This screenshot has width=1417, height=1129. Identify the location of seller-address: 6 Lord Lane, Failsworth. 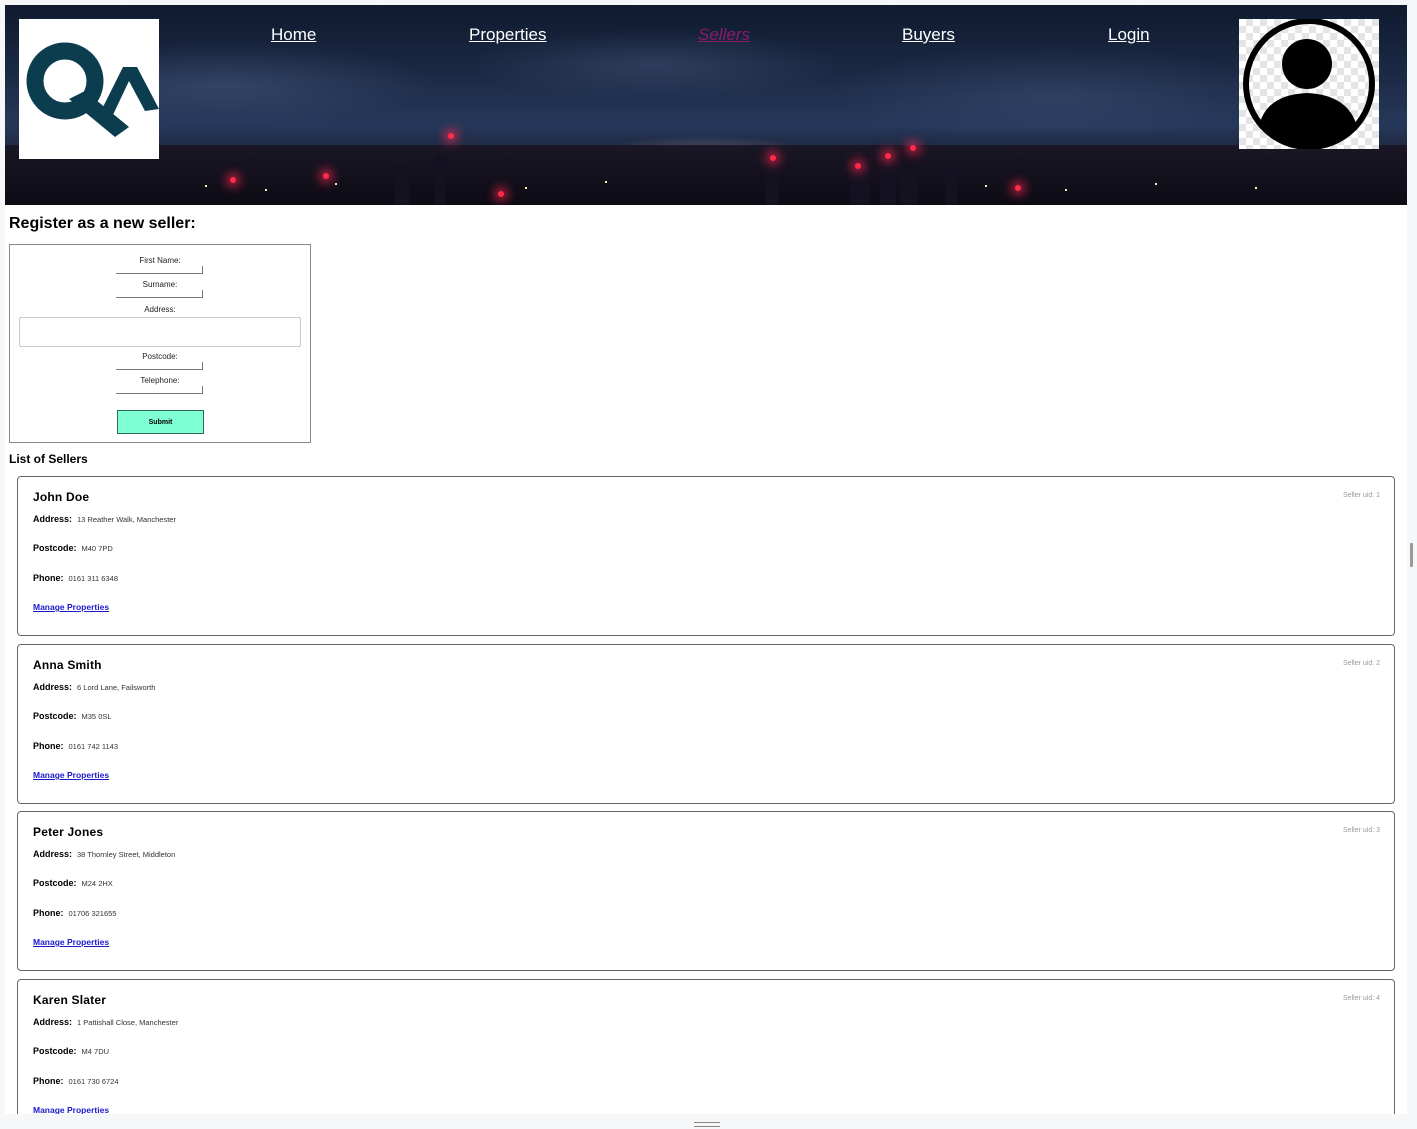
(116, 687).